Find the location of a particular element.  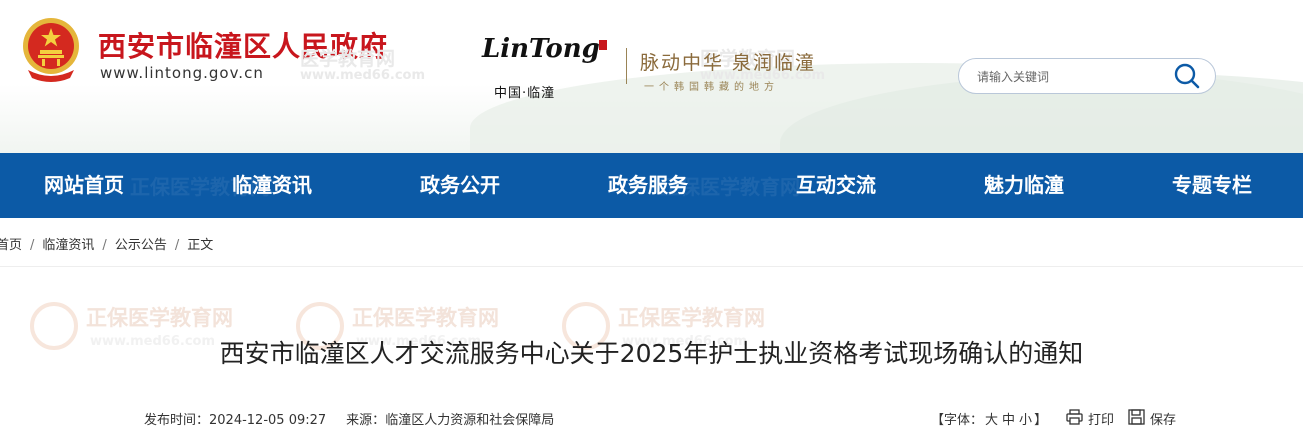

nav-item-gov-services: 政务服务 is located at coordinates (648, 185).